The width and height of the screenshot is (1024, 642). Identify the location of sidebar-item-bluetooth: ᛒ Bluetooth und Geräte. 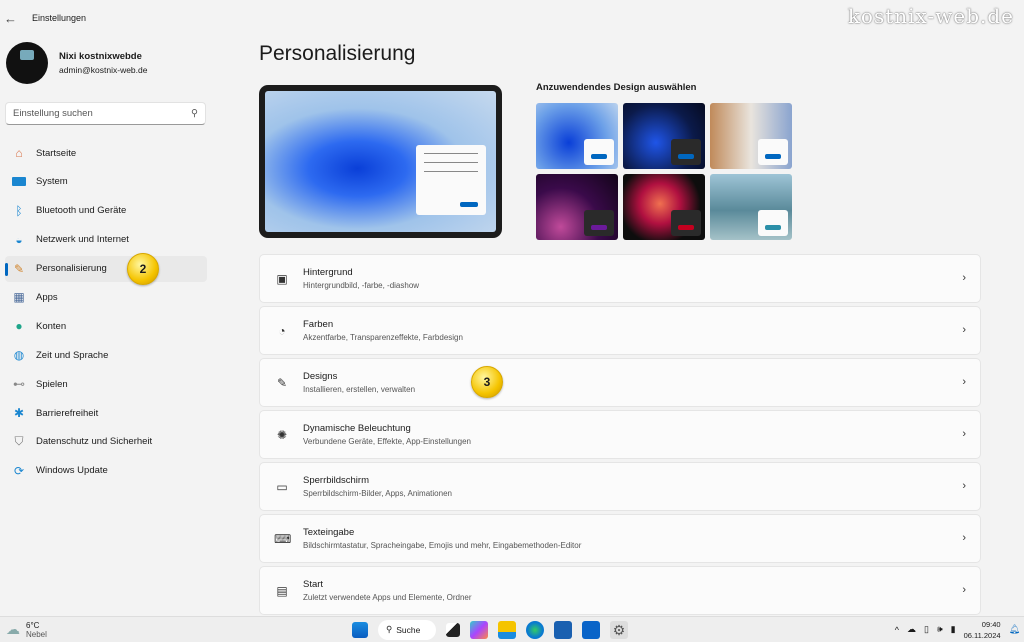
(106, 211).